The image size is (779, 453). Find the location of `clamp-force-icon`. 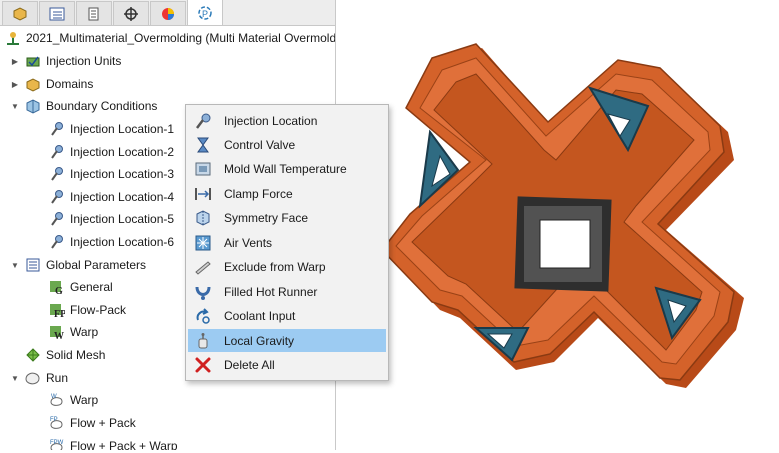

clamp-force-icon is located at coordinates (203, 194).